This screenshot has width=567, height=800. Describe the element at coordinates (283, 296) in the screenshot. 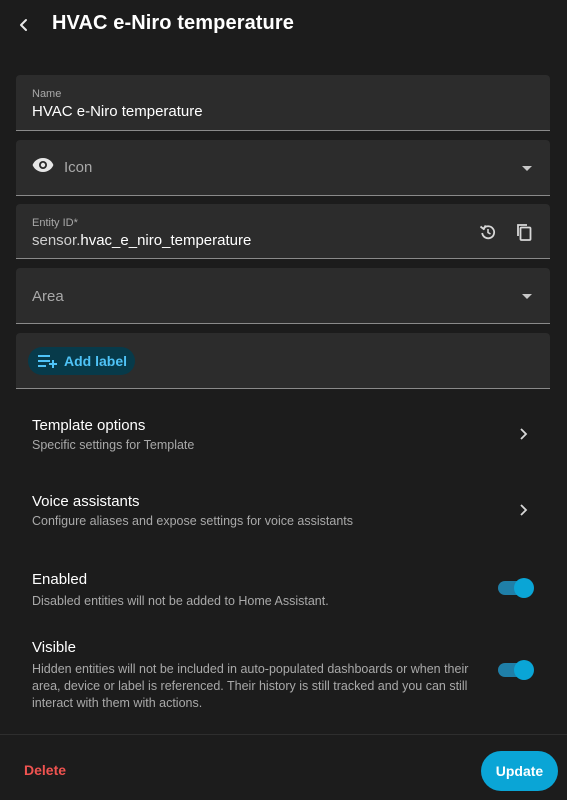

I see `area-field: Area` at that location.